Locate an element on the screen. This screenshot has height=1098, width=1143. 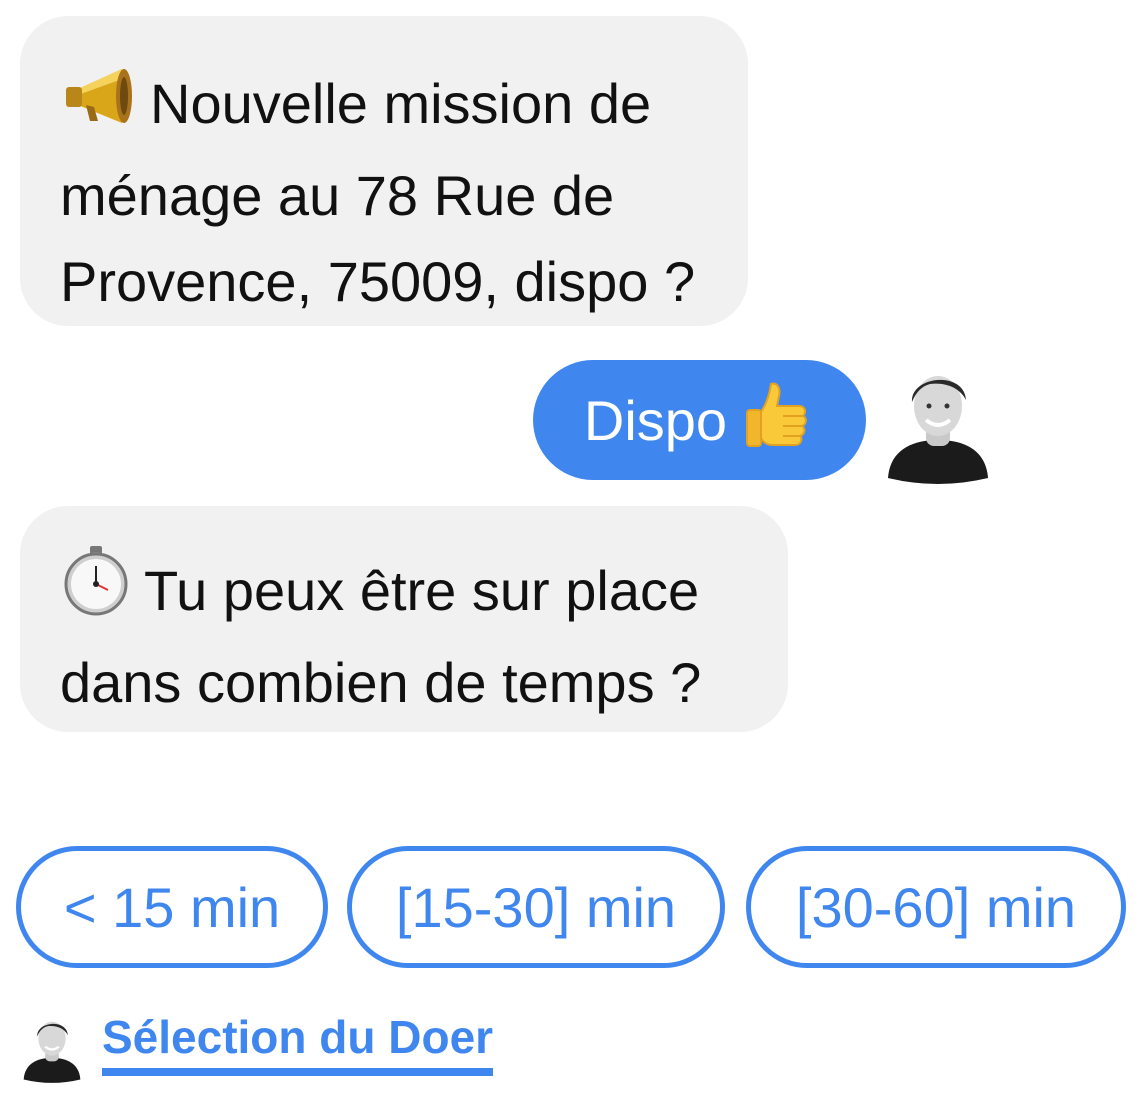
quick-reply-button: < 15 min is located at coordinates (172, 907).